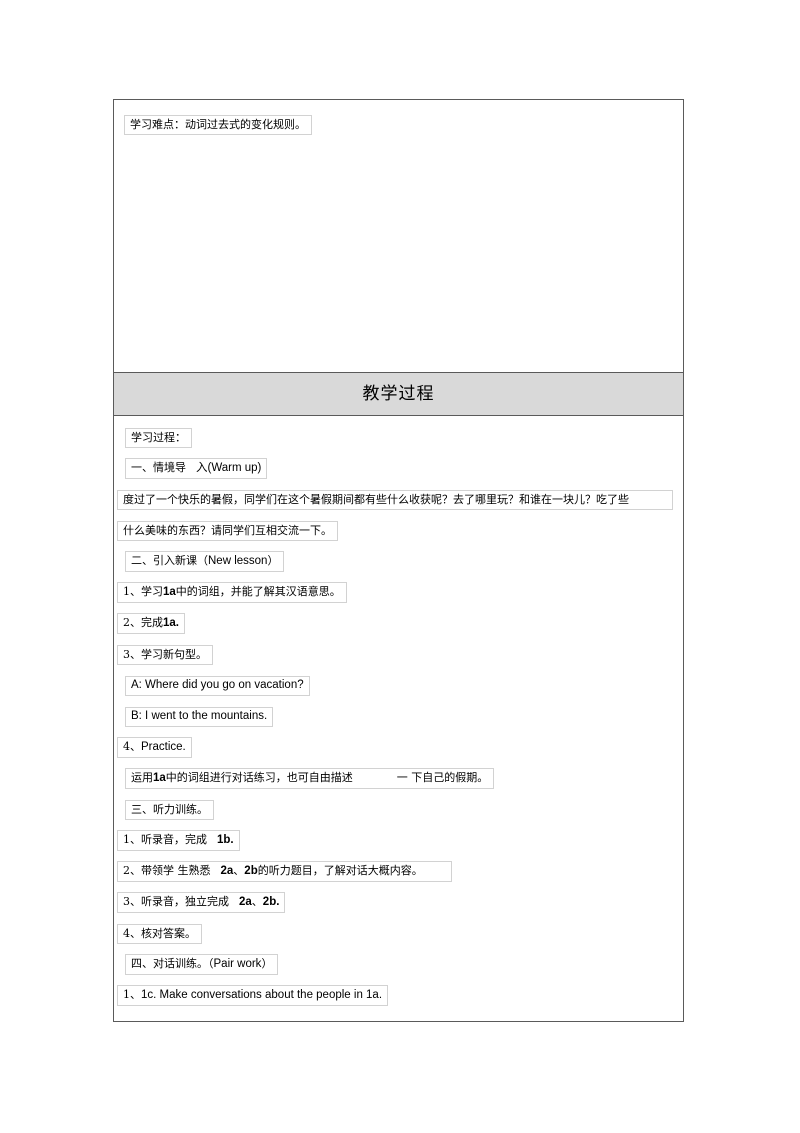  What do you see at coordinates (398, 468) in the screenshot?
I see `warmup-heading-row: 一、情境导 入(Warm up)` at bounding box center [398, 468].